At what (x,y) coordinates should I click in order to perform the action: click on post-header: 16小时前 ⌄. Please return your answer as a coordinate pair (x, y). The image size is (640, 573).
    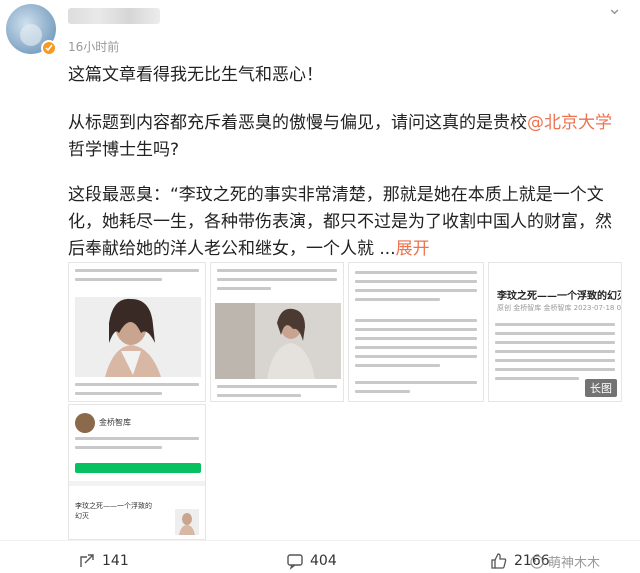
    Looking at the image, I should click on (320, 30).